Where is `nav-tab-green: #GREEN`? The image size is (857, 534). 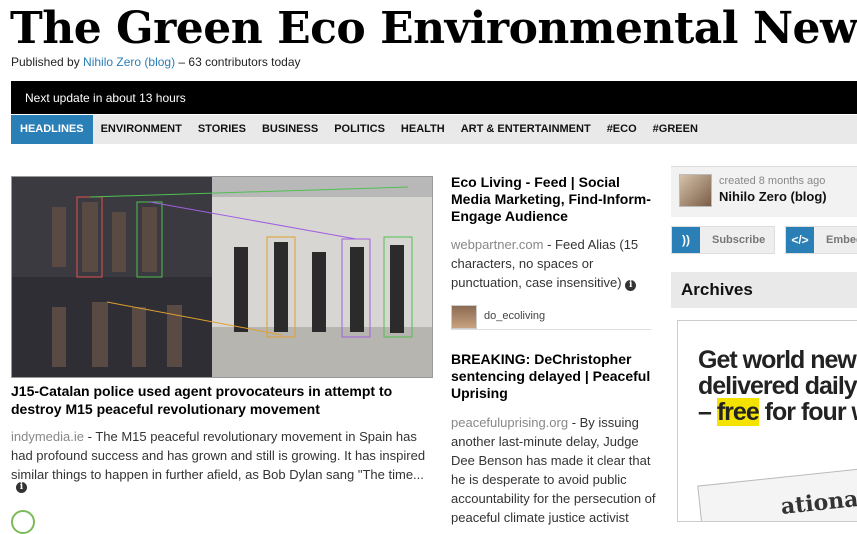
nav-tab-green: #GREEN is located at coordinates (675, 129).